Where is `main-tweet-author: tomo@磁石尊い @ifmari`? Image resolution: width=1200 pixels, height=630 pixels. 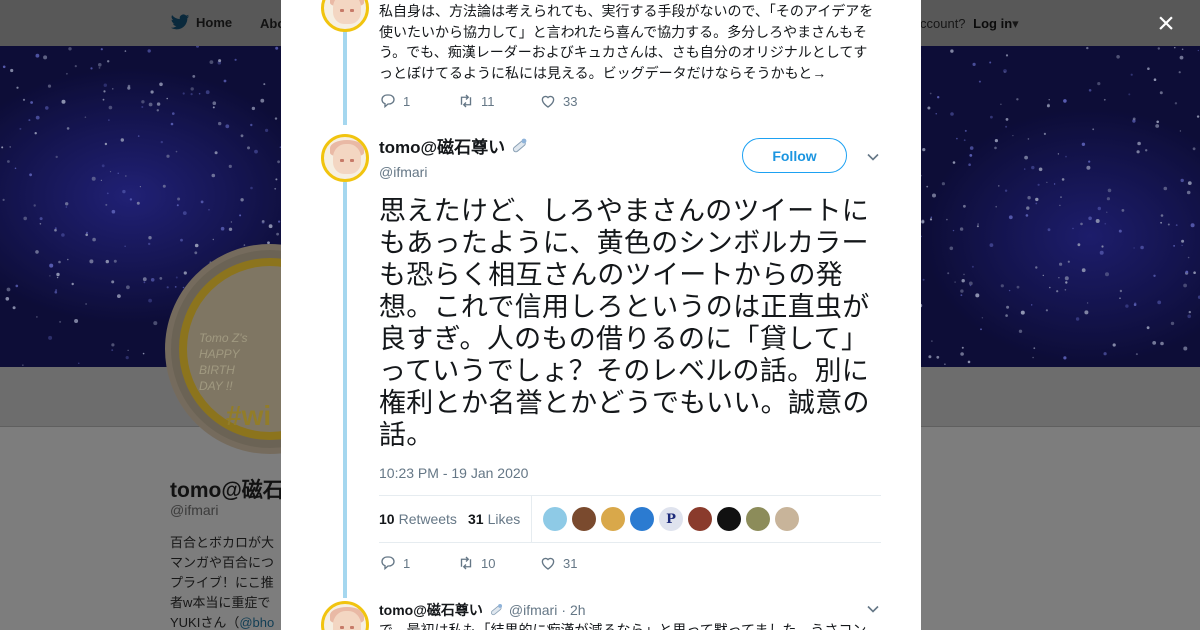 main-tweet-author: tomo@磁石尊い @ifmari is located at coordinates (454, 156).